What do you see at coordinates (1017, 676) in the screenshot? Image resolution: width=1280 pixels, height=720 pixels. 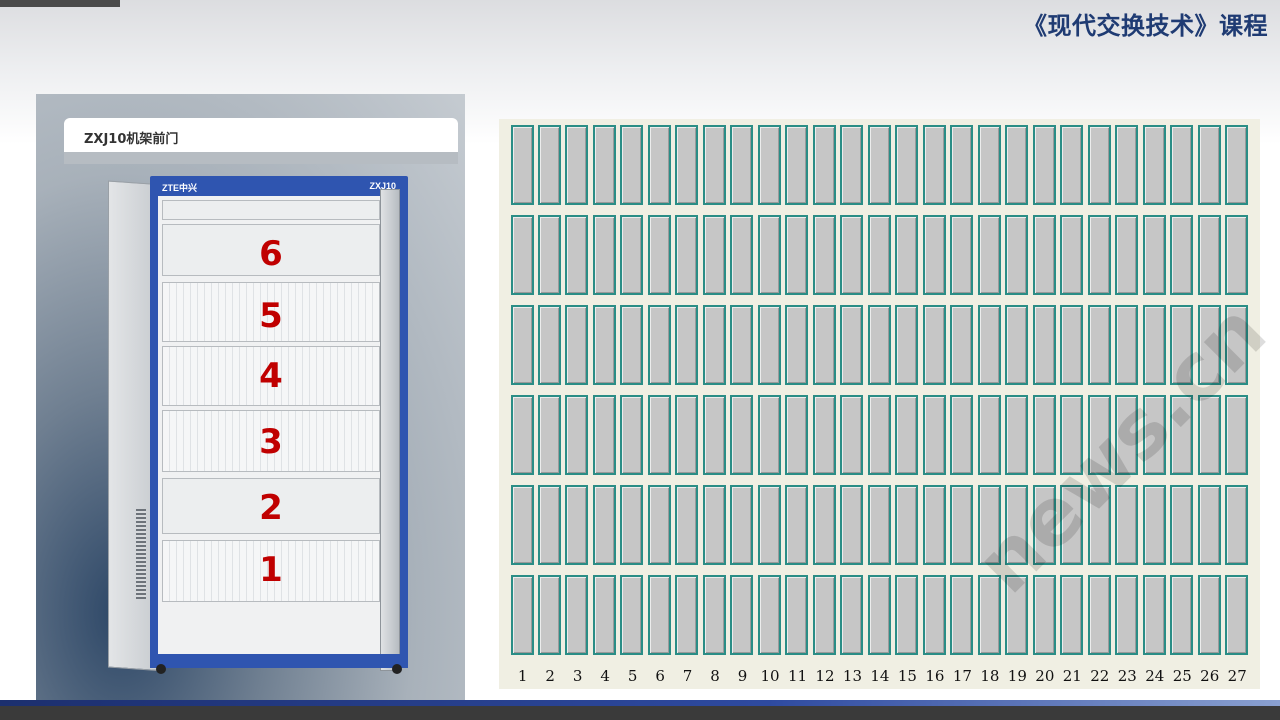 I see `slot-number: 19` at bounding box center [1017, 676].